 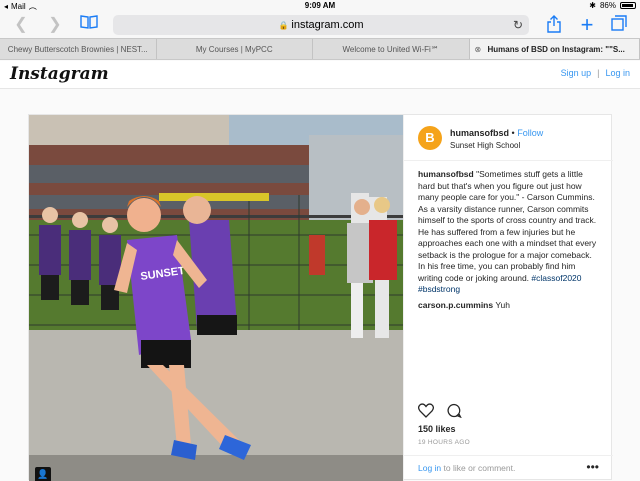 What do you see at coordinates (430, 138) in the screenshot?
I see `avatar: B` at bounding box center [430, 138].